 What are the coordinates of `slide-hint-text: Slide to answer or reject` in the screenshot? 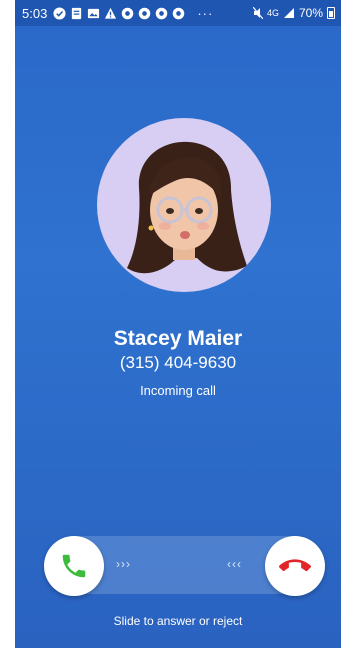 It's located at (178, 621).